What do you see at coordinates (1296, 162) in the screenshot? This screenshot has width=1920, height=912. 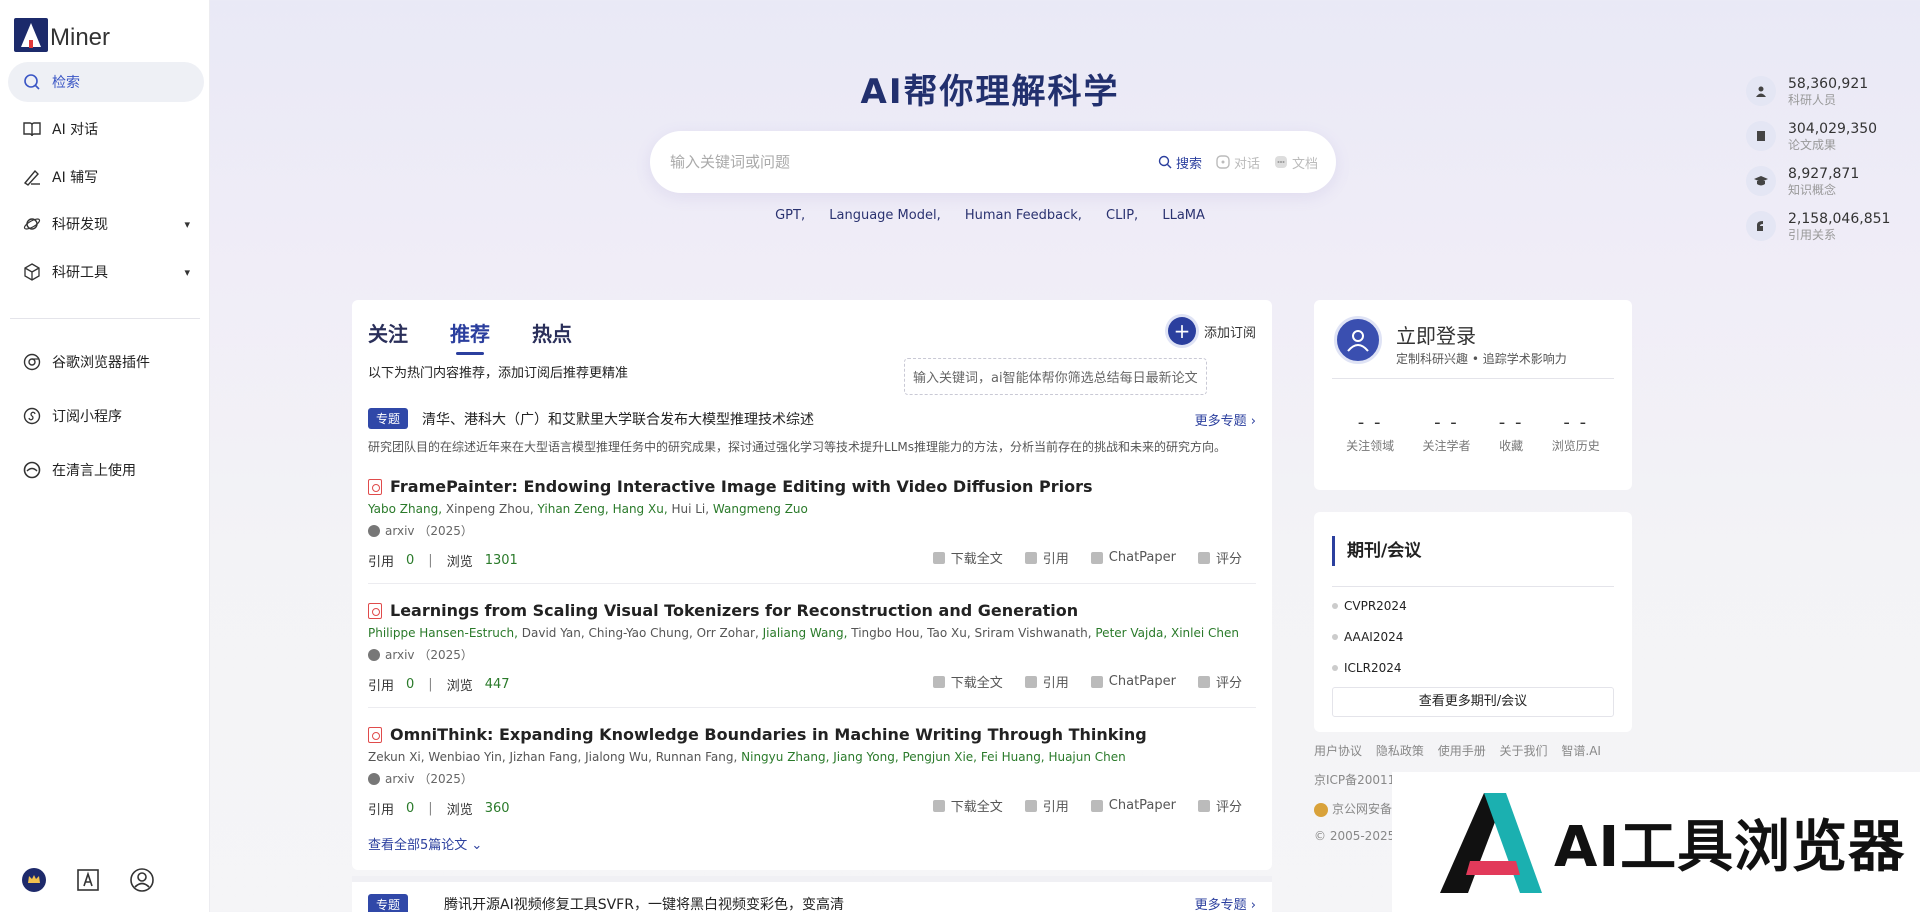 I see `doc-mode-button: 文档` at bounding box center [1296, 162].